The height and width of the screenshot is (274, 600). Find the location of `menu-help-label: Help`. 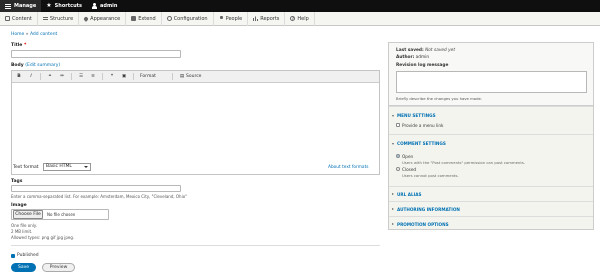

menu-help-label: Help is located at coordinates (303, 18).